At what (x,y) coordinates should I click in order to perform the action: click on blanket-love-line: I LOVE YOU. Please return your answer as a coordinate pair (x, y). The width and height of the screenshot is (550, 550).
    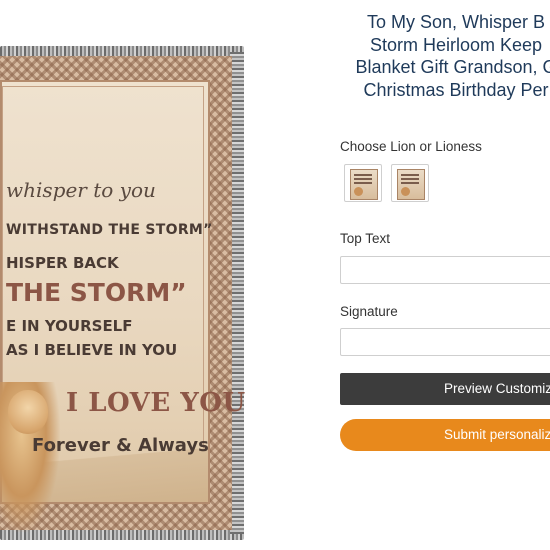
    Looking at the image, I should click on (156, 403).